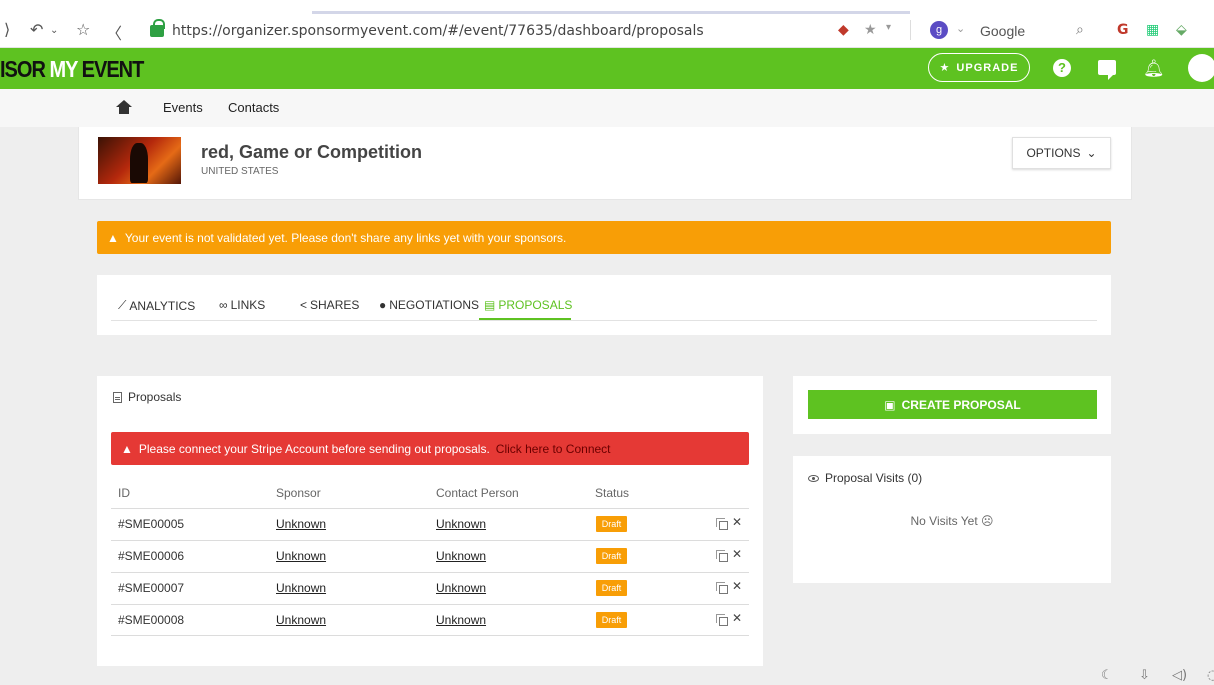 This screenshot has height=685, width=1214. I want to click on stripe-connect-link: Click here to Connect, so click(553, 449).